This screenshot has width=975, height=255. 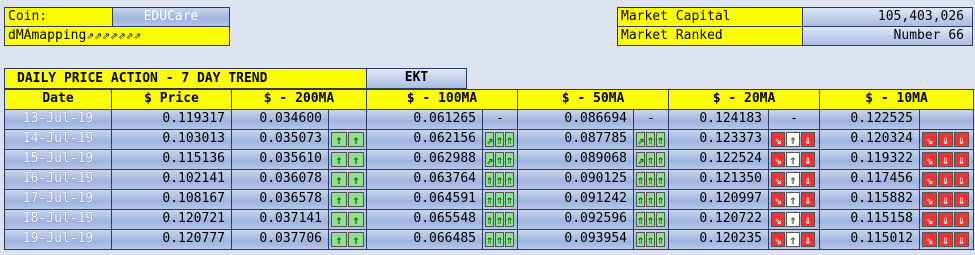 What do you see at coordinates (58, 17) in the screenshot?
I see `coin-label: Coin:` at bounding box center [58, 17].